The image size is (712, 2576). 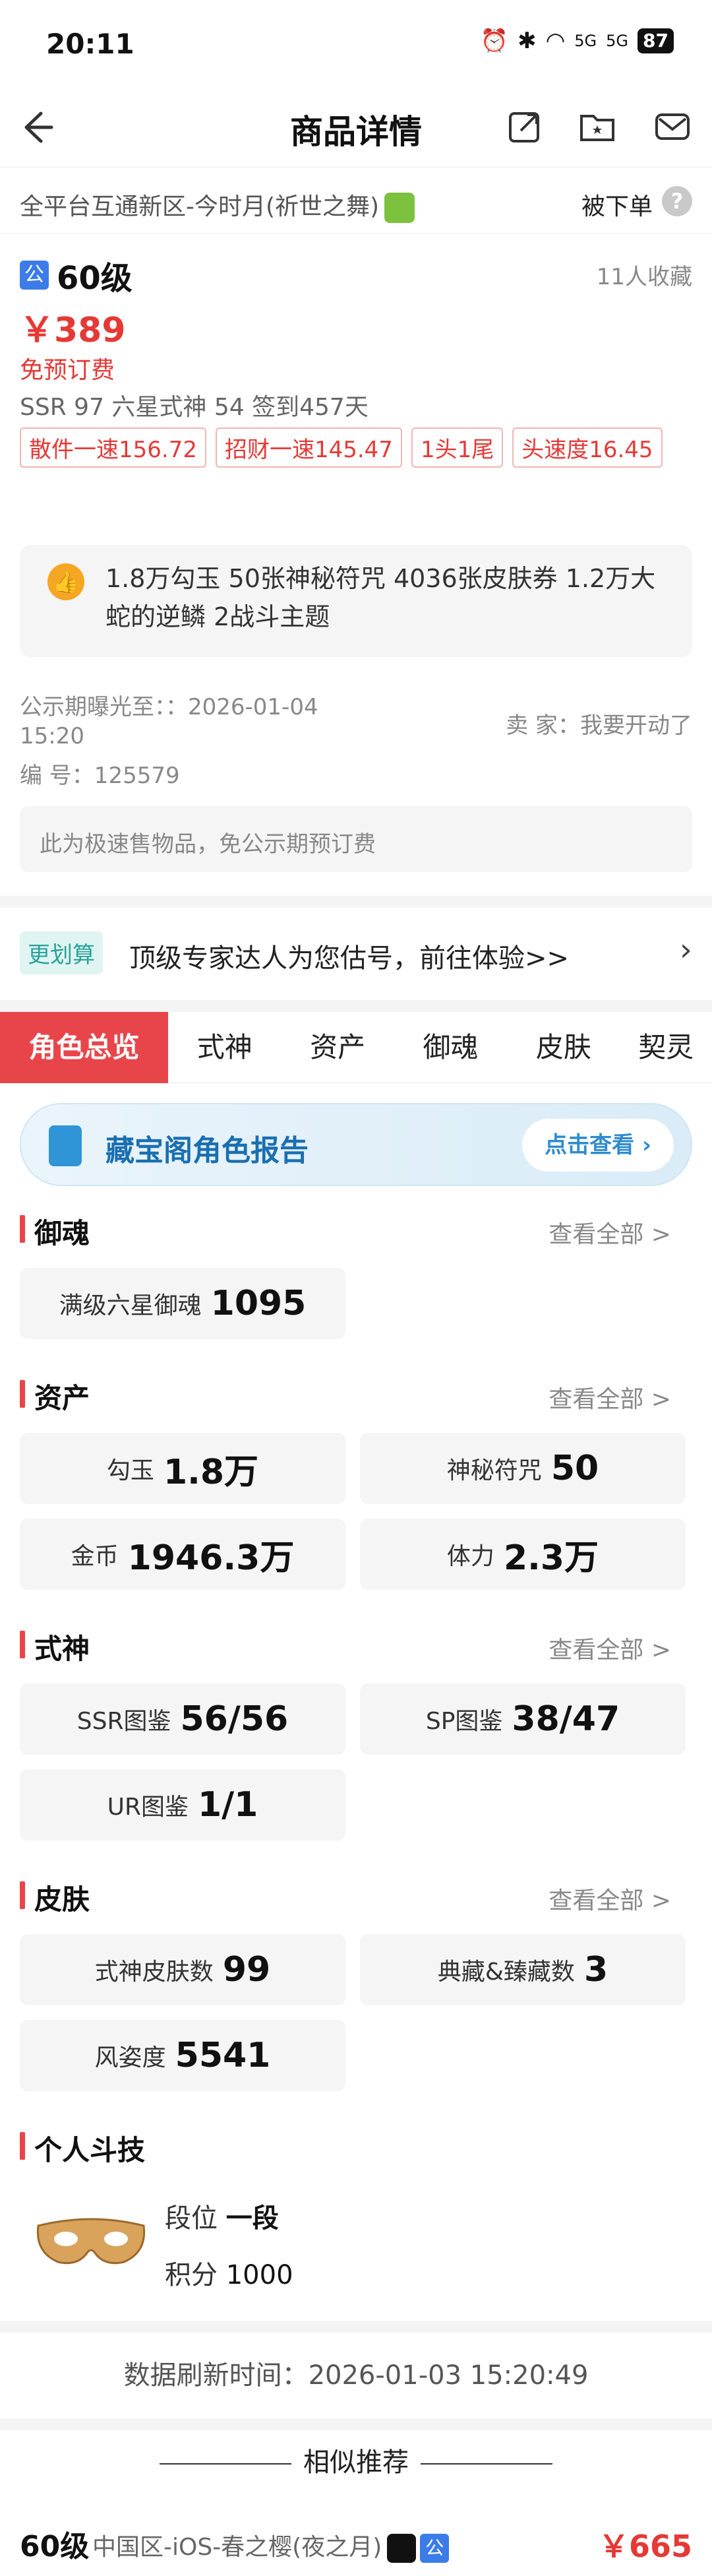 I want to click on stat-card: 体力 2.3万, so click(x=523, y=1554).